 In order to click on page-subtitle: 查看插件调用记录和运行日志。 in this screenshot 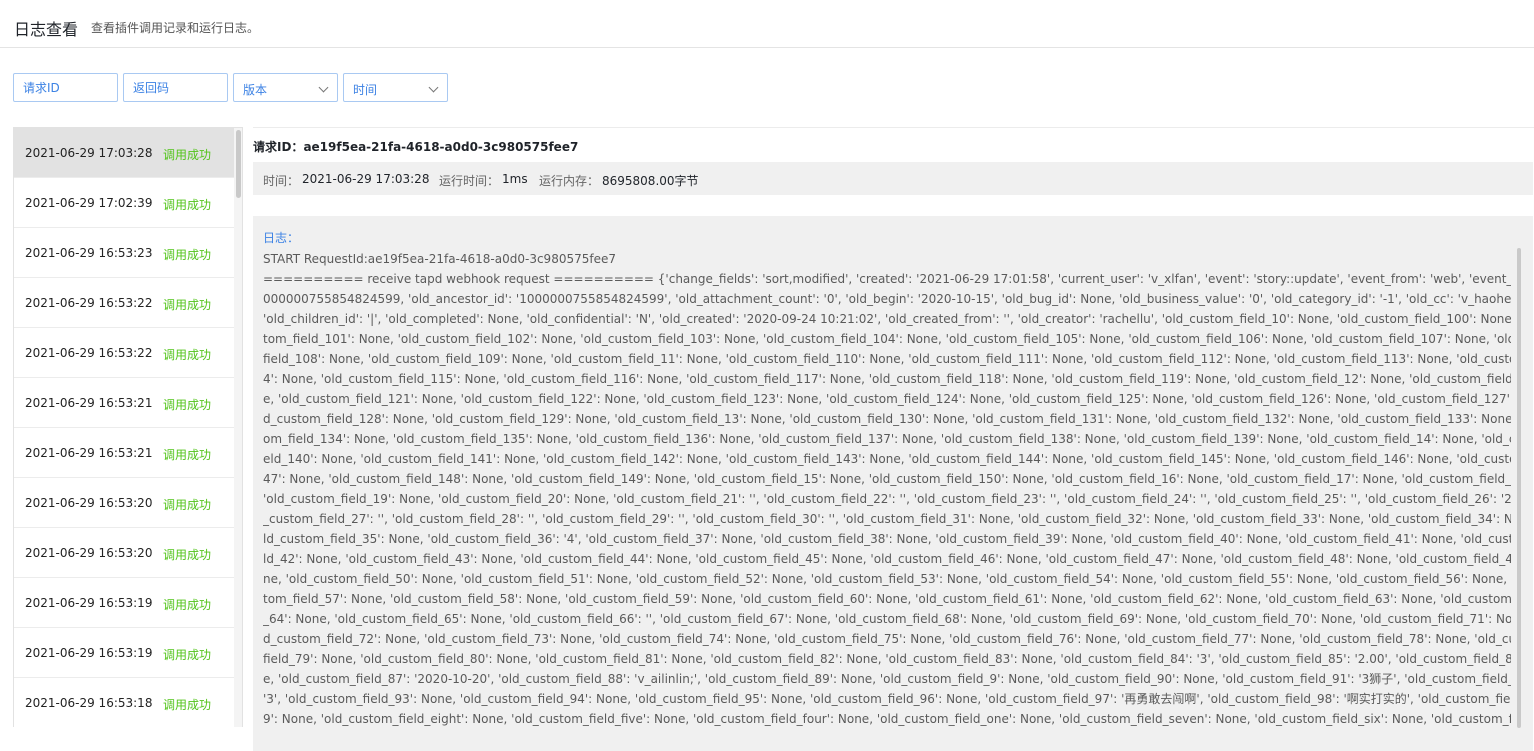, I will do `click(175, 28)`.